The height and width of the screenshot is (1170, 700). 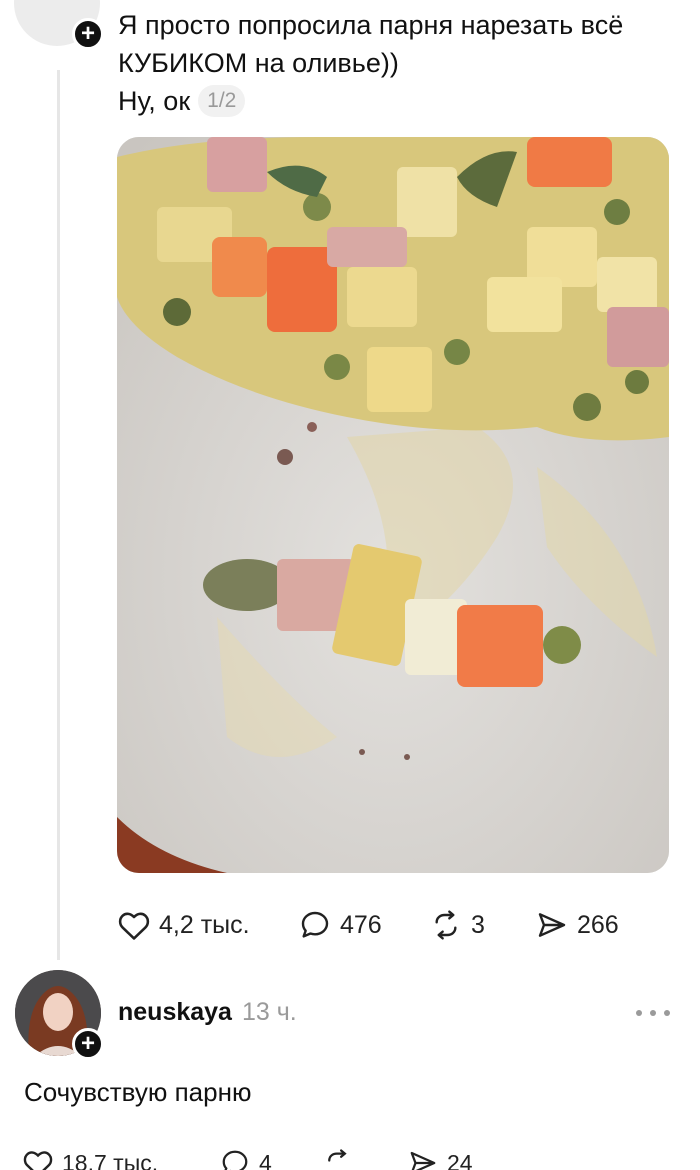 What do you see at coordinates (478, 924) in the screenshot?
I see `repost-count: 3` at bounding box center [478, 924].